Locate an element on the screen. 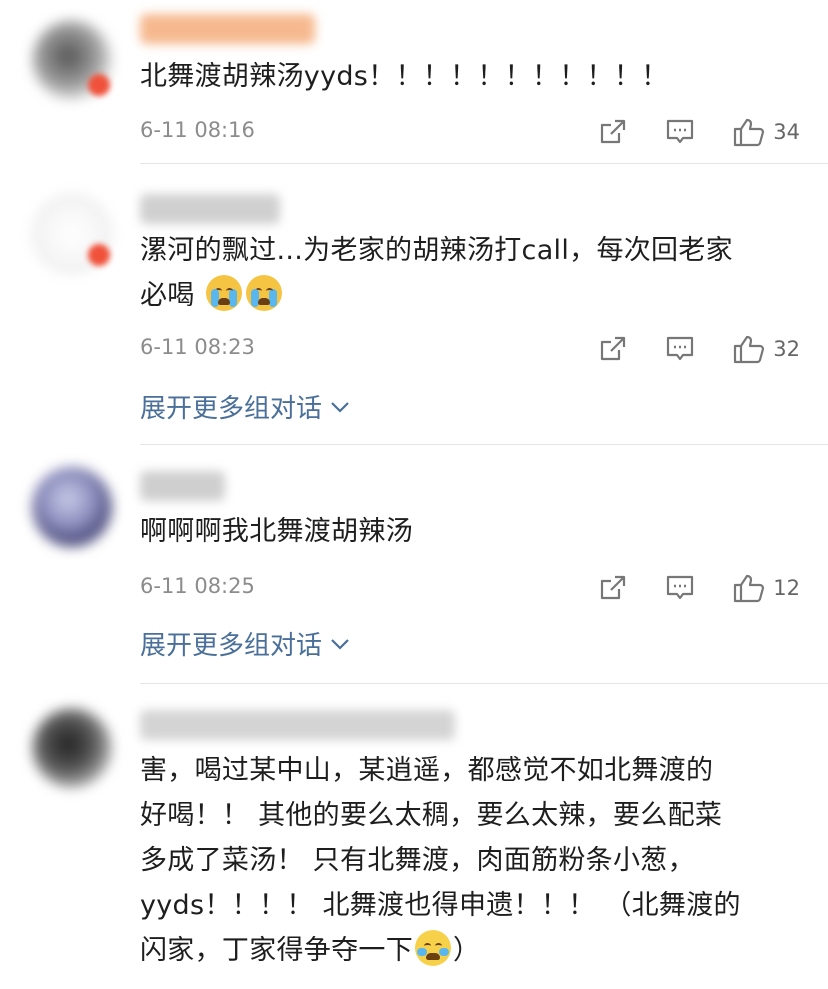 This screenshot has height=989, width=828. comment-actions: 34 is located at coordinates (680, 132).